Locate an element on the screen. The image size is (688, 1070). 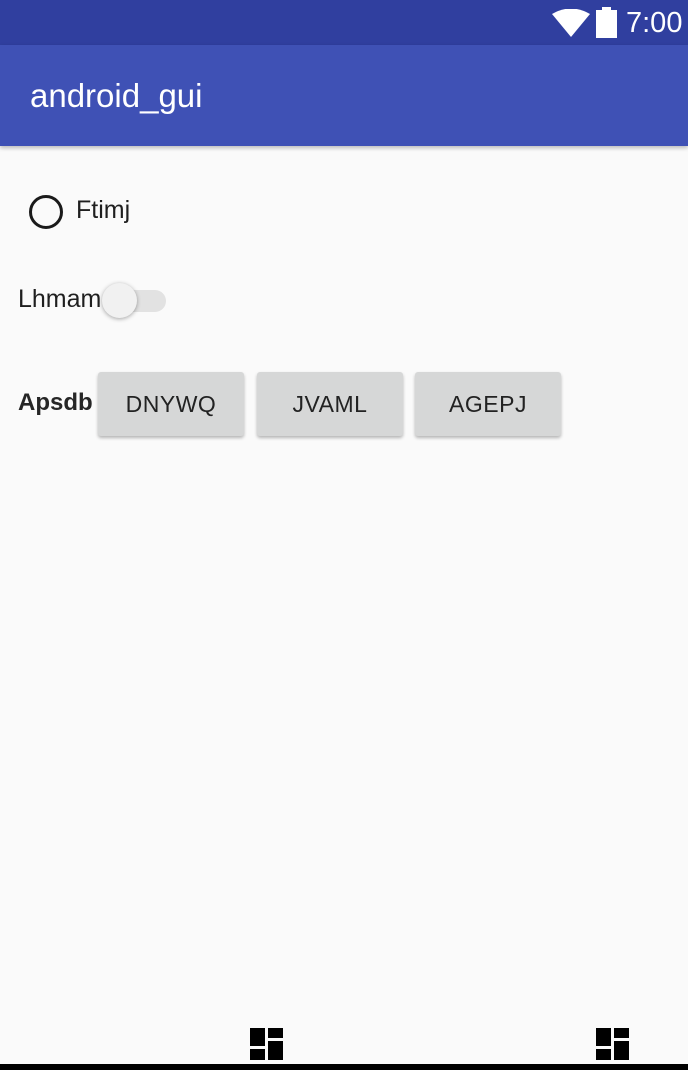
switch-label: Lhmam is located at coordinates (60, 299).